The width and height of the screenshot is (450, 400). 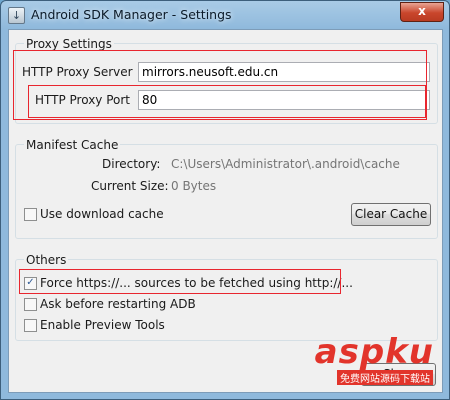 I want to click on ask-before-restarting-adb-checkbox, so click(x=30, y=304).